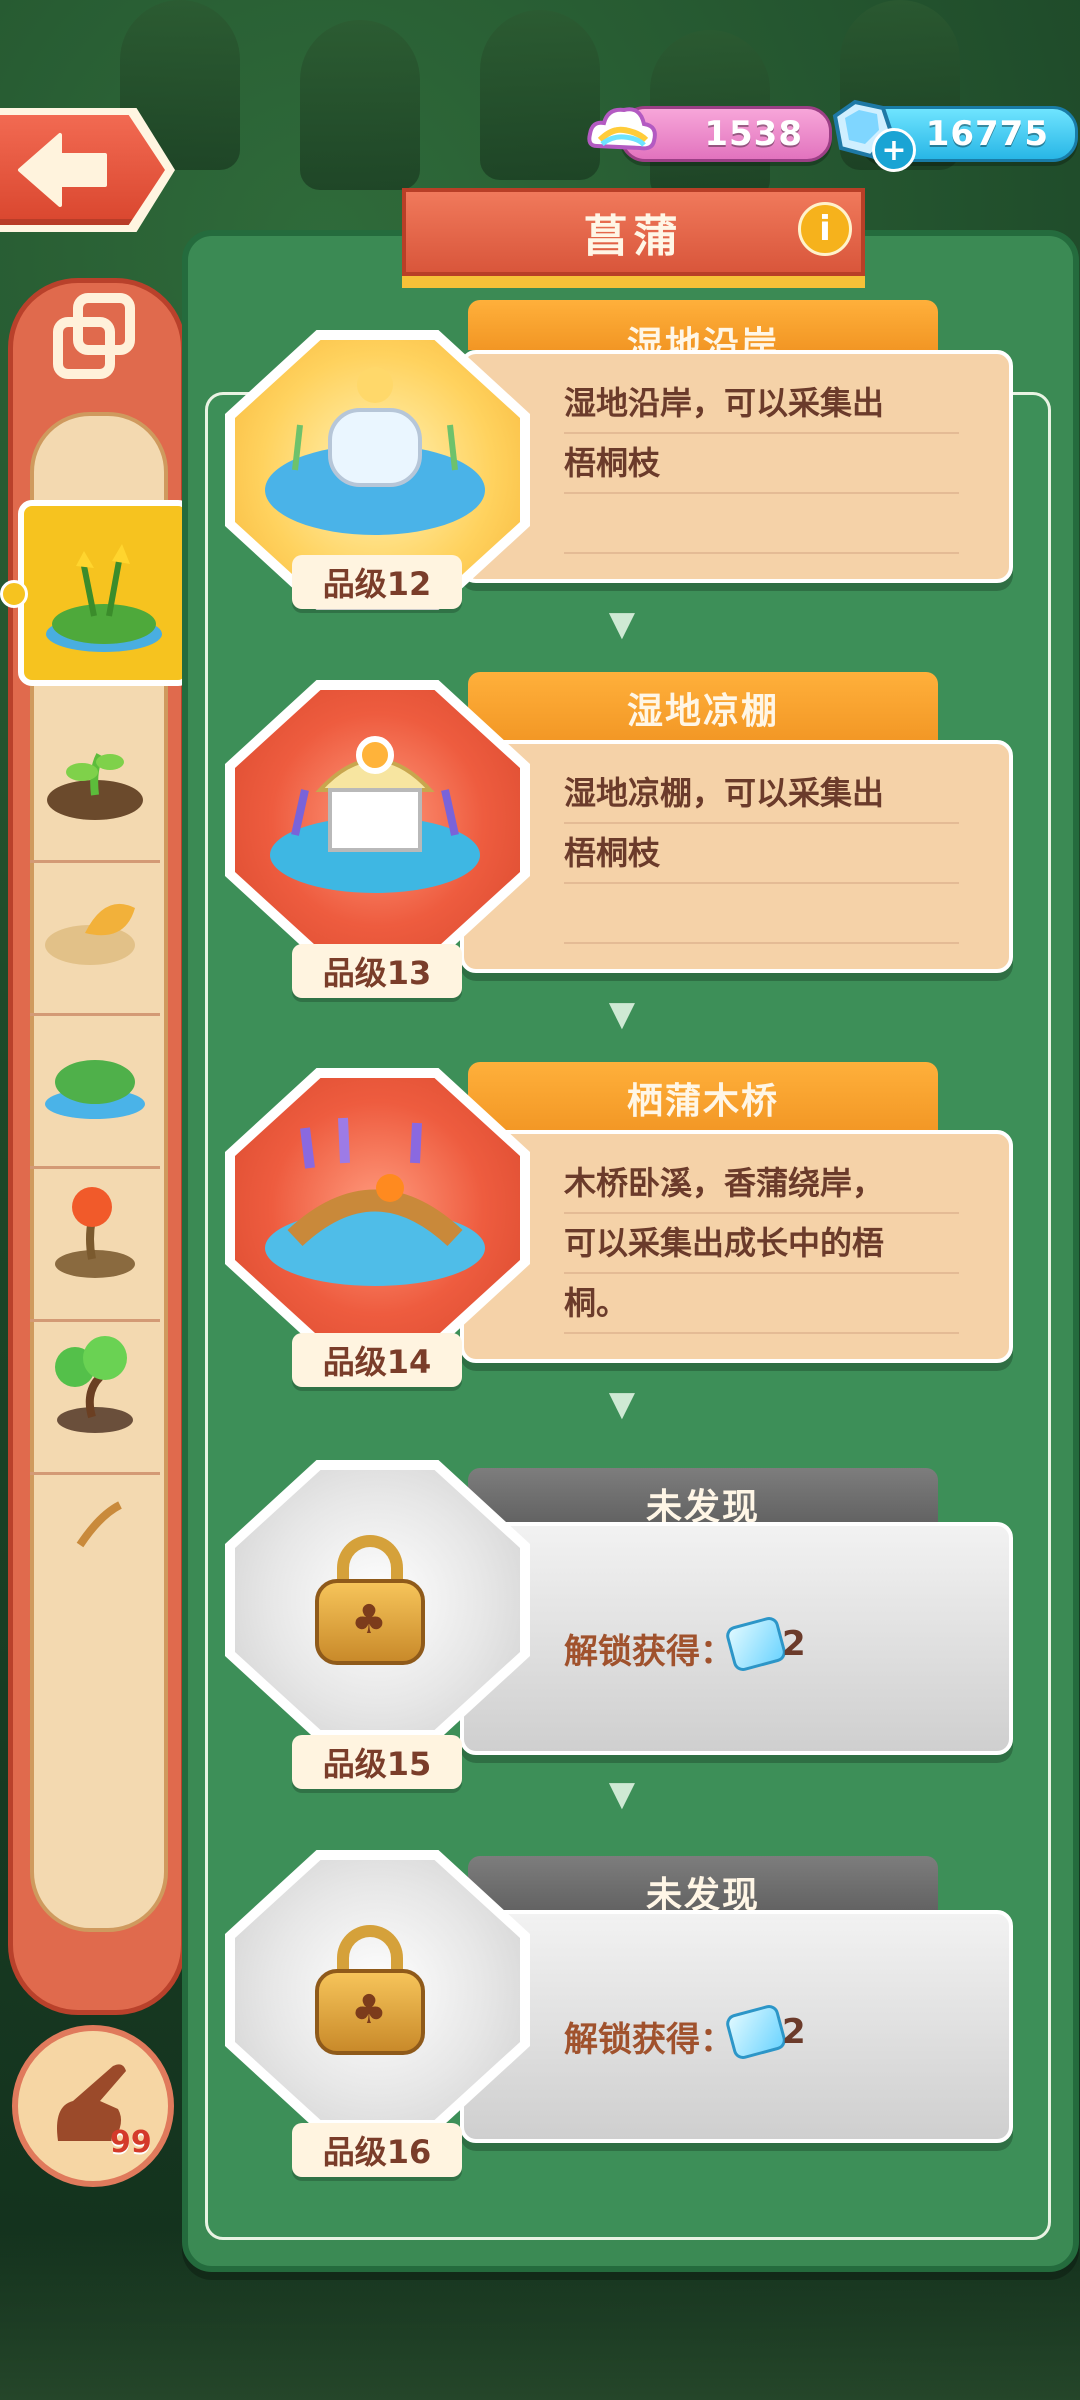 This screenshot has height=2400, width=1080. I want to click on desc-line: 湿地沿岸，可以采集出, so click(761, 404).